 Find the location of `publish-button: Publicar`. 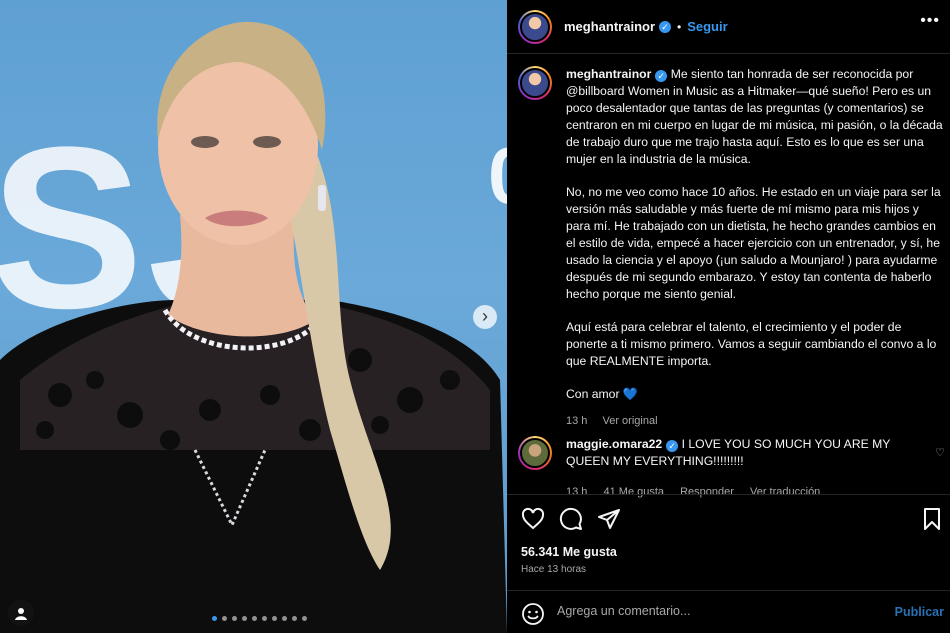

publish-button: Publicar is located at coordinates (919, 612).